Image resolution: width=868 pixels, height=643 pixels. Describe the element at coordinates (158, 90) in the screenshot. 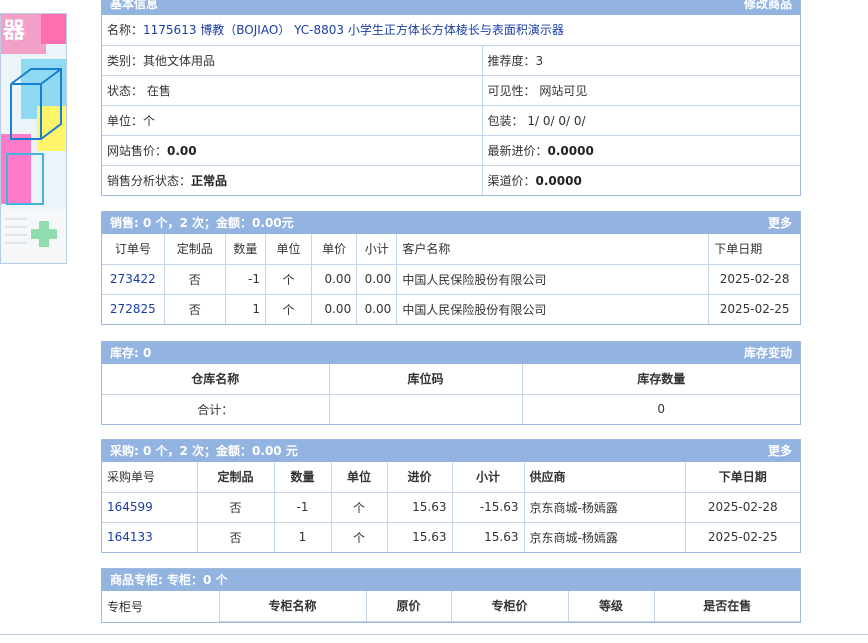

I see `status-value: 在售` at that location.